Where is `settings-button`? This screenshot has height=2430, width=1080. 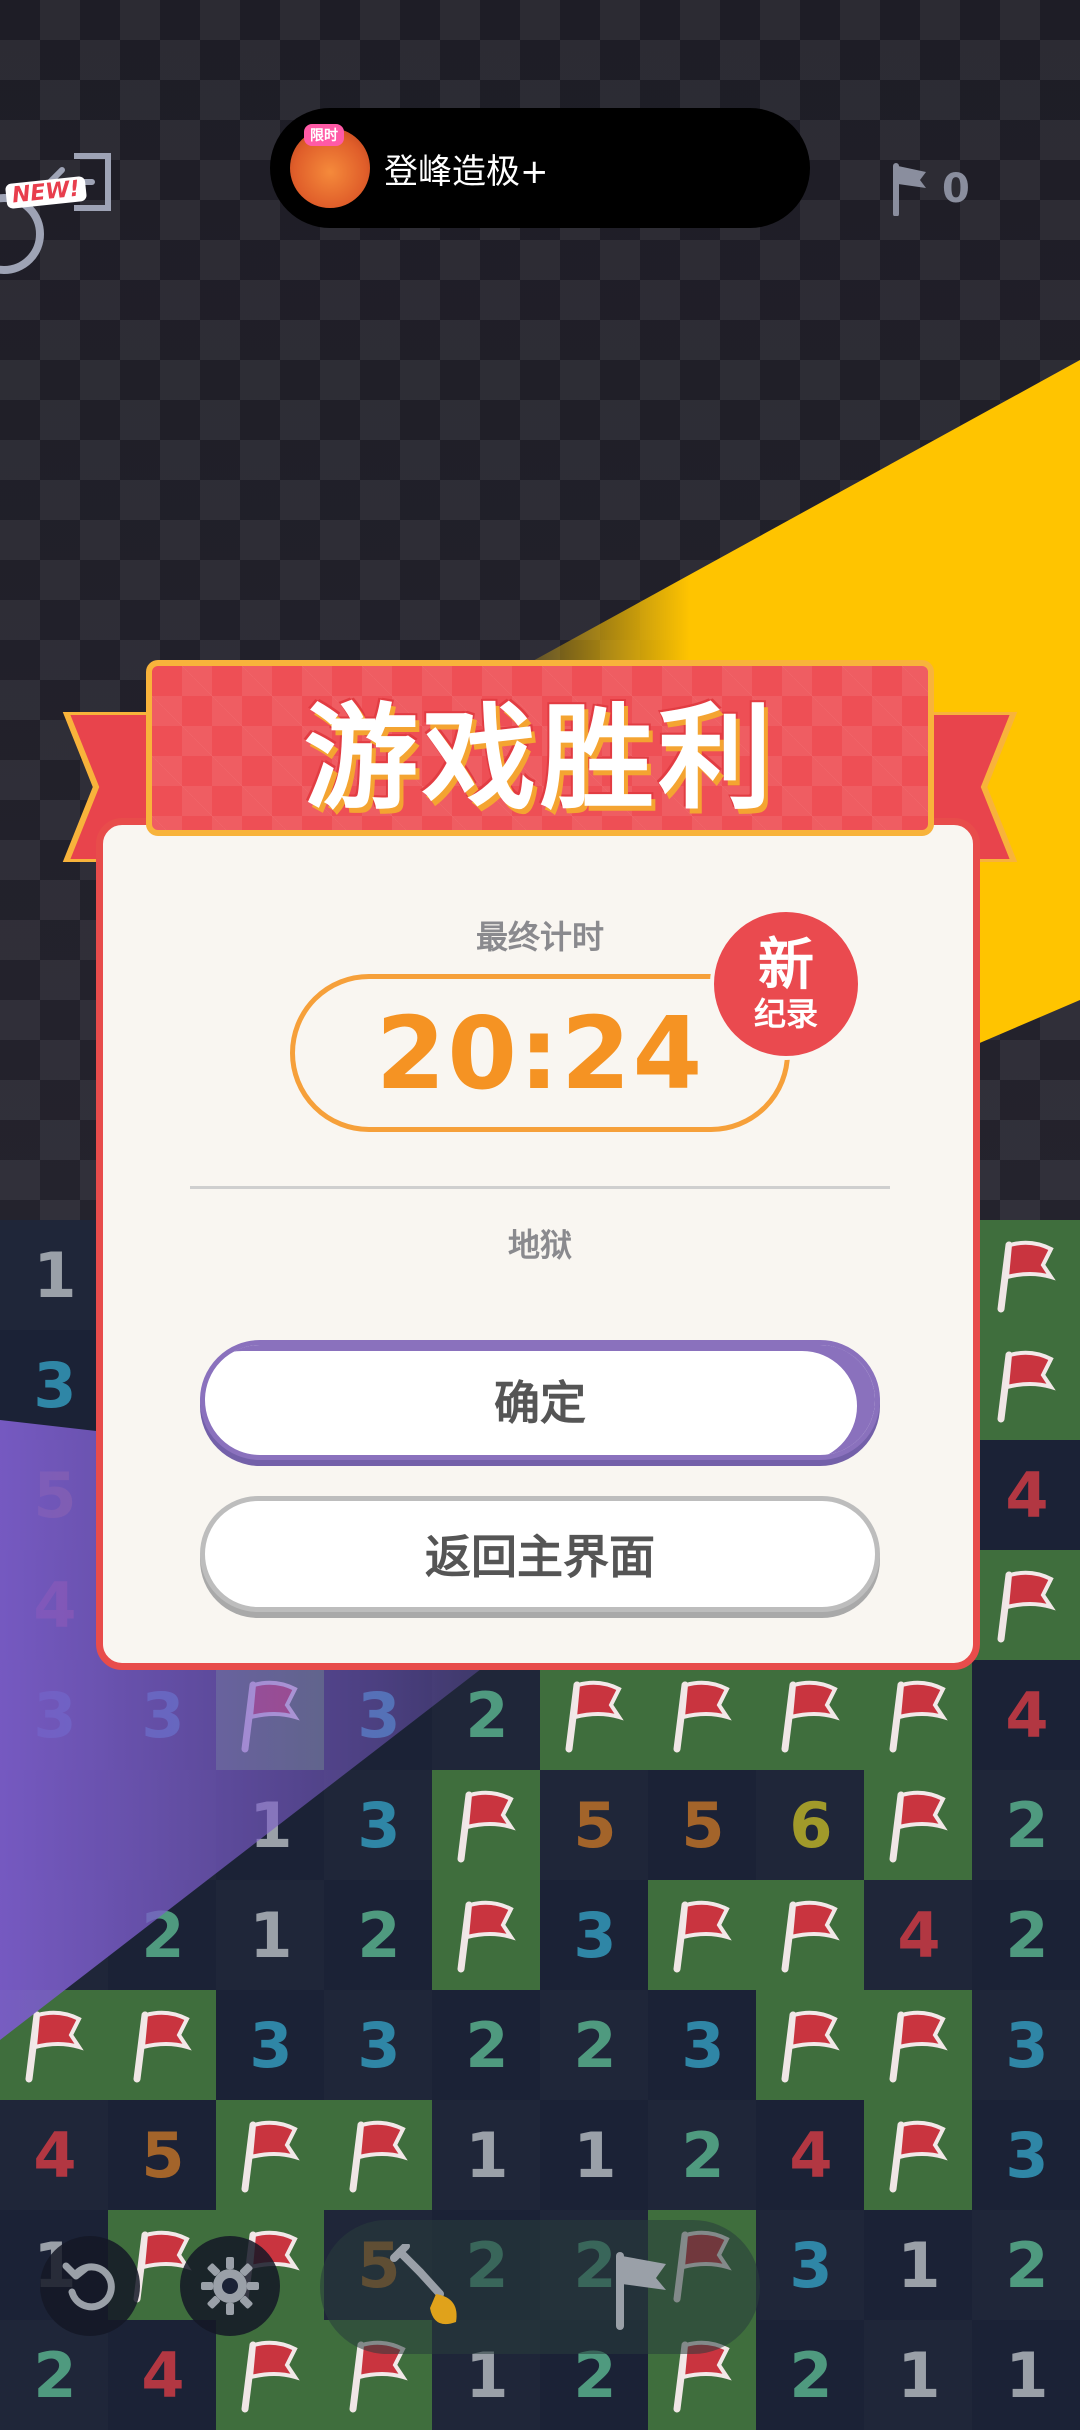
settings-button is located at coordinates (230, 2286).